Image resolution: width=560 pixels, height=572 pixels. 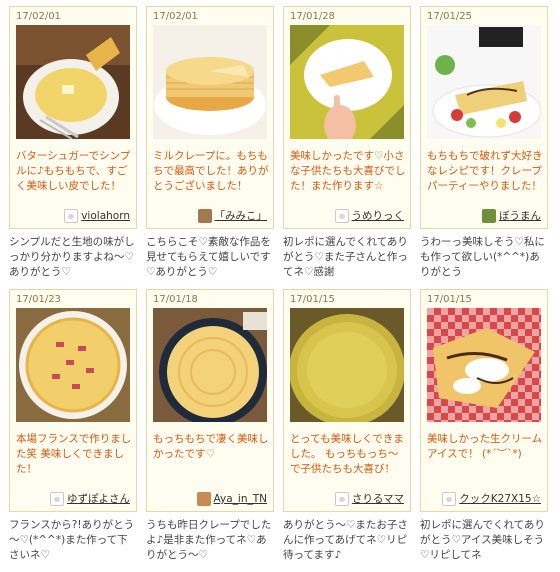 What do you see at coordinates (500, 498) in the screenshot?
I see `author-name: クックK27X15☆` at bounding box center [500, 498].